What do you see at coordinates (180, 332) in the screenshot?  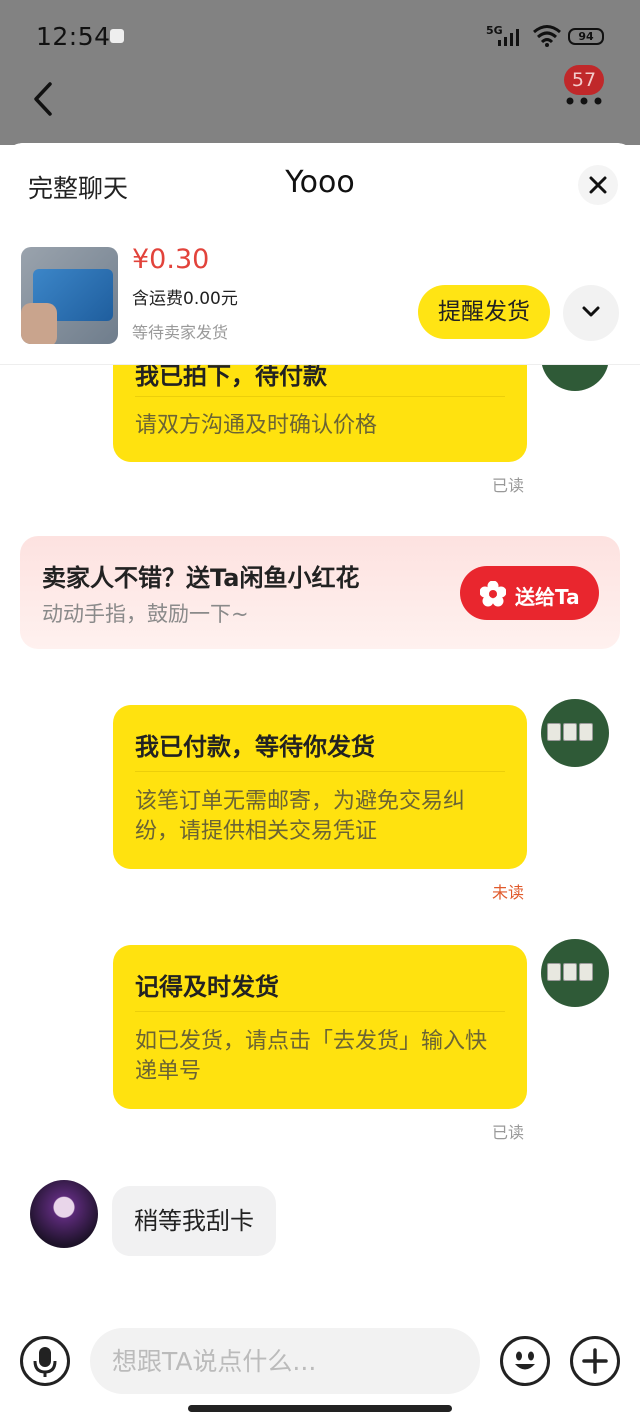 I see `order-status: 等待卖家发货` at bounding box center [180, 332].